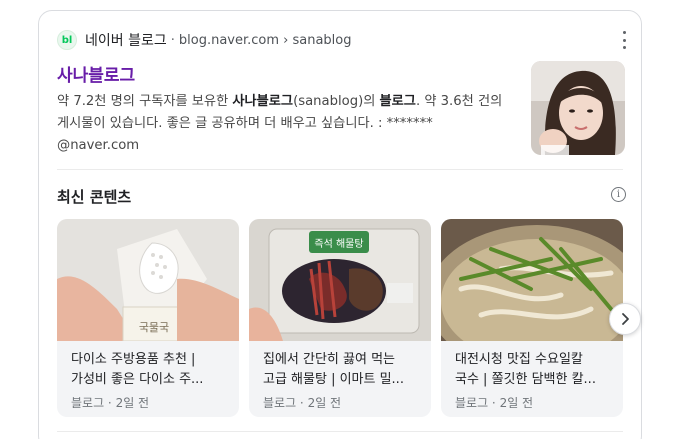 This screenshot has height=439, width=696. I want to click on naver-blog-favicon: bl, so click(67, 40).